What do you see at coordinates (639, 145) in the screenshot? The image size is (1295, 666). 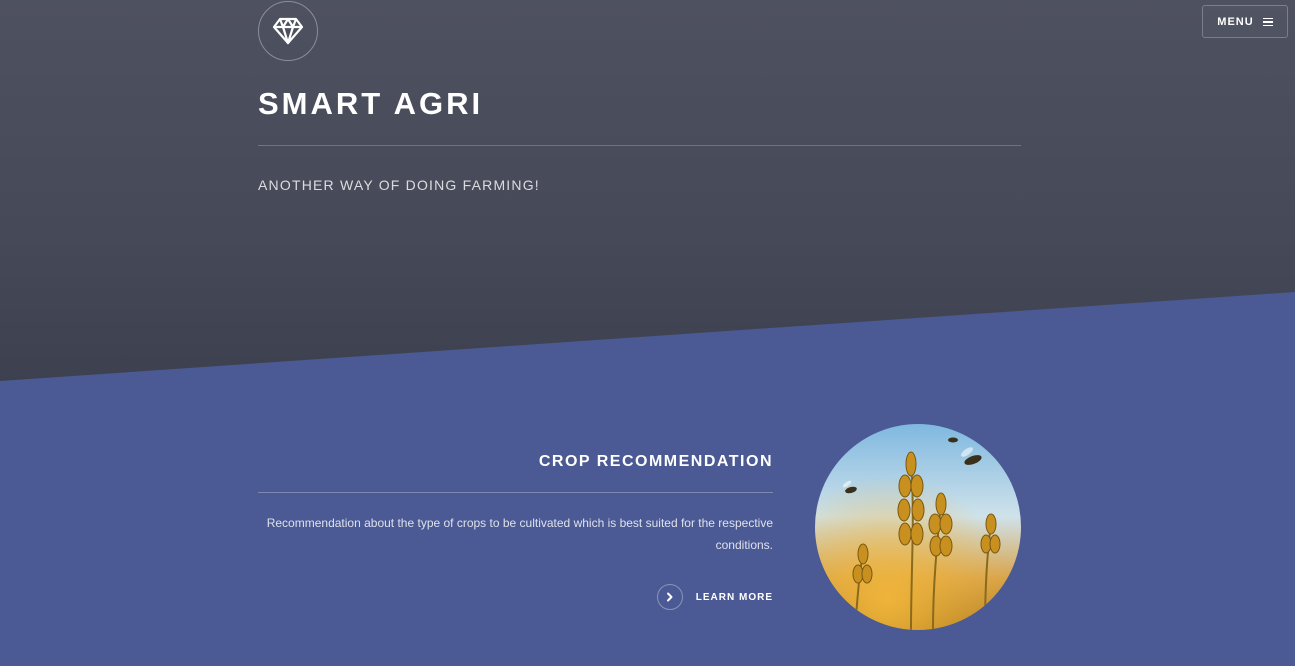 I see `title-divider` at bounding box center [639, 145].